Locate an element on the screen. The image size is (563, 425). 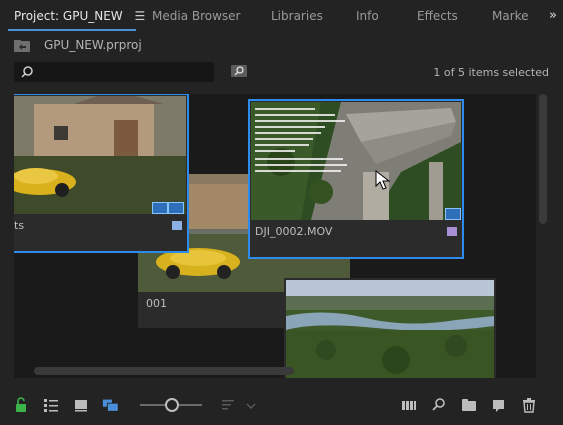
tab-project: Project: GPU_NEW ☰ is located at coordinates (79, 16).